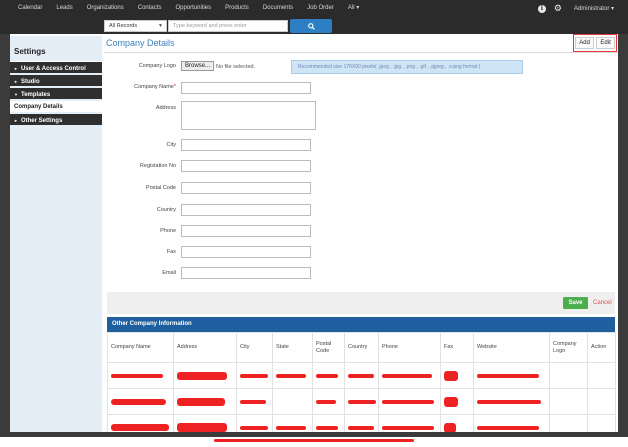  What do you see at coordinates (193, 8) in the screenshot?
I see `nav-opportunities: Opportunities` at bounding box center [193, 8].